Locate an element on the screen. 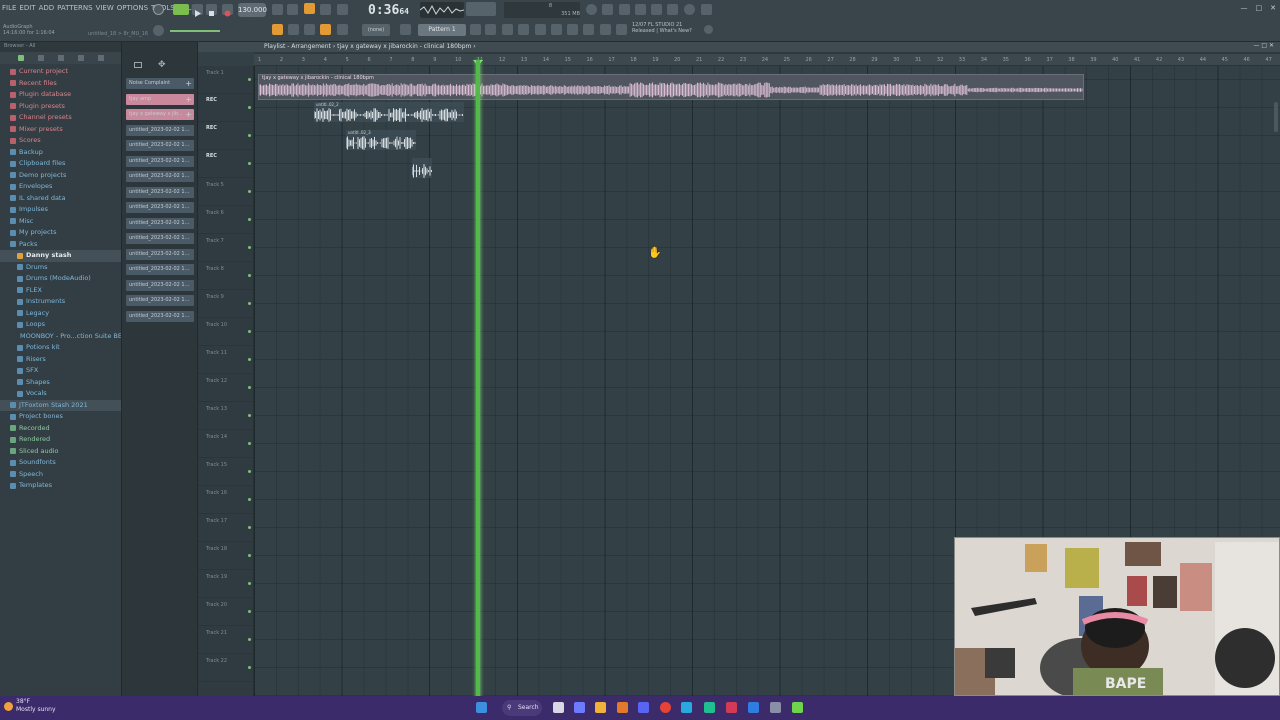  audio-clip-track2: untitl..02_2 is located at coordinates (389, 112).